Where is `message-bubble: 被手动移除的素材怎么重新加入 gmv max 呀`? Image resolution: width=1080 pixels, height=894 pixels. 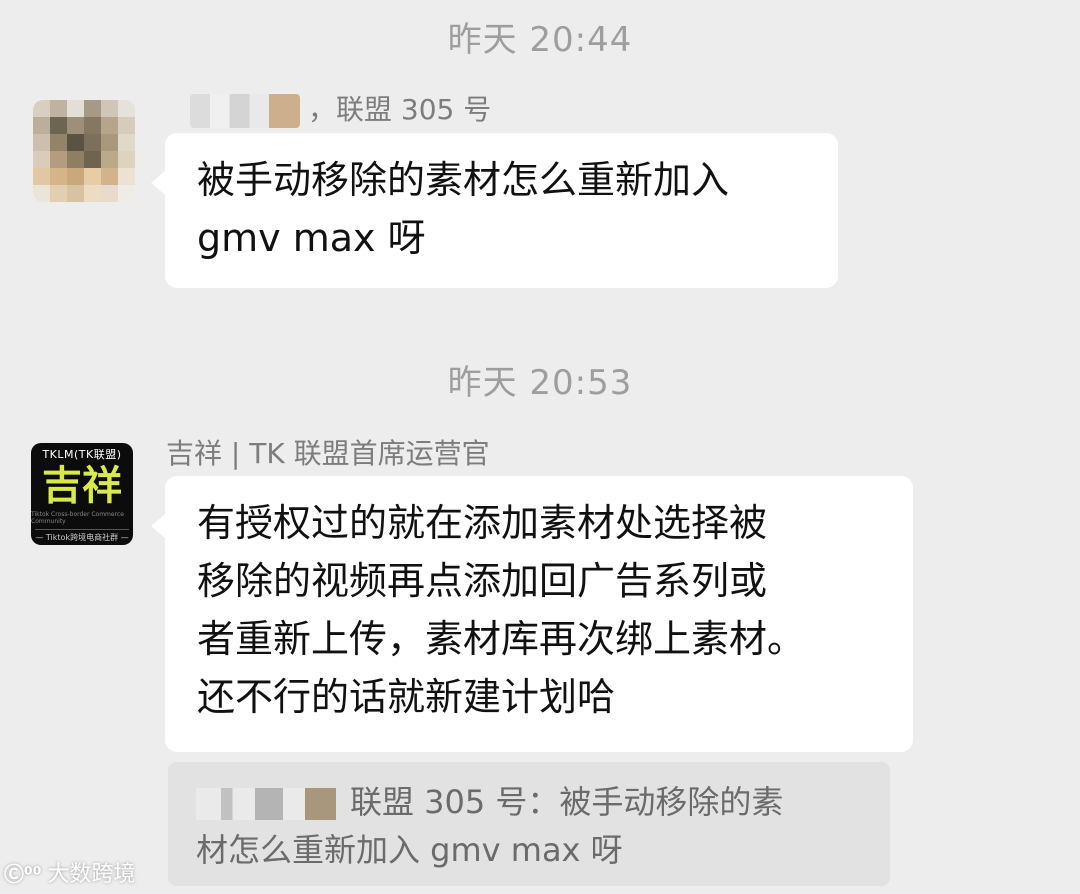
message-bubble: 被手动移除的素材怎么重新加入 gmv max 呀 is located at coordinates (494, 210).